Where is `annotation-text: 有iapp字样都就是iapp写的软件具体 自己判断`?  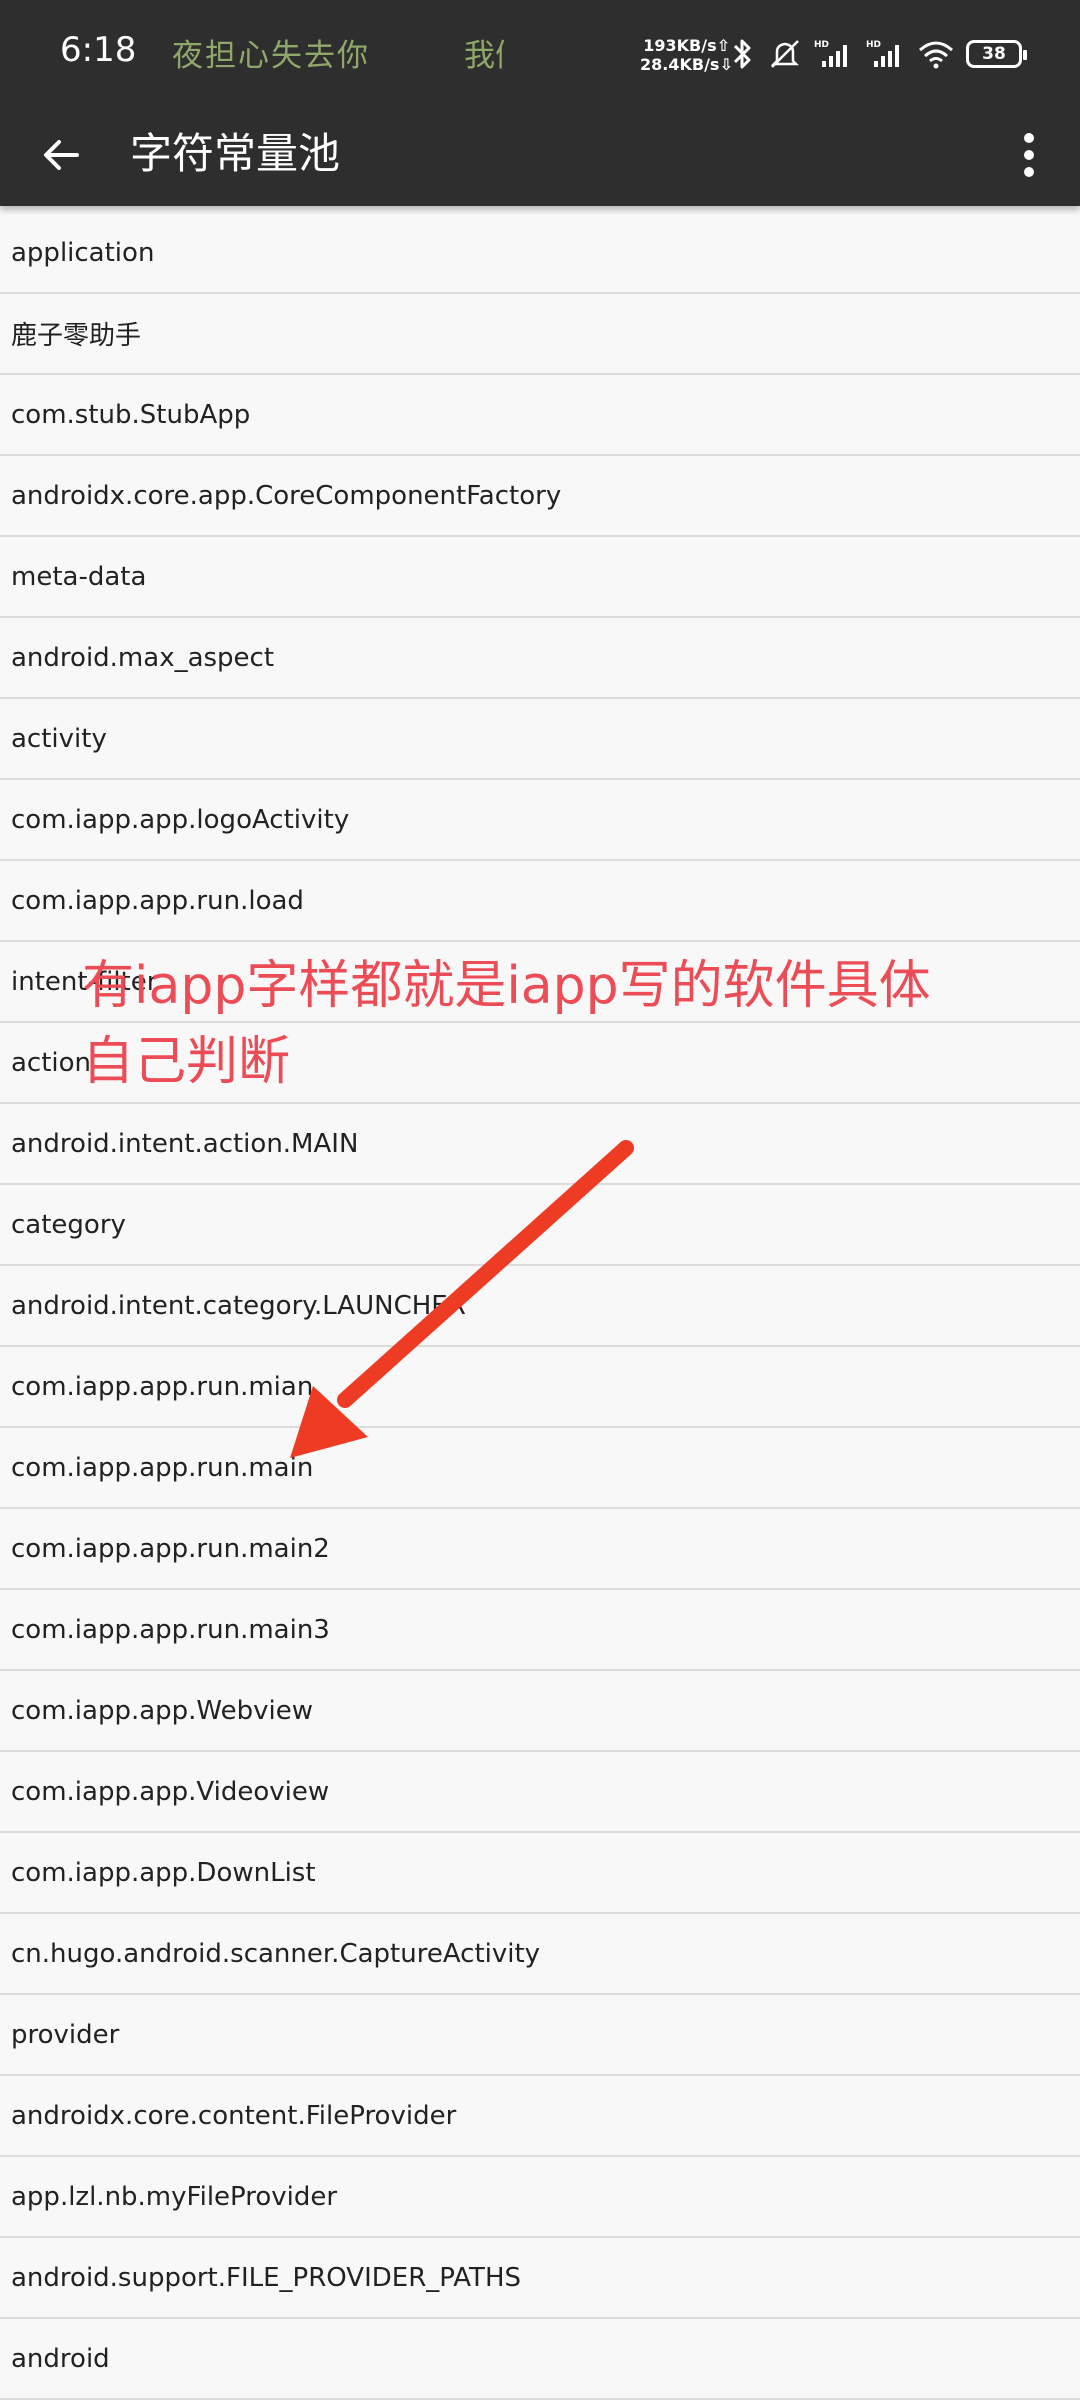
annotation-text: 有iapp字样都就是iapp写的软件具体 自己判断 is located at coordinates (532, 1024).